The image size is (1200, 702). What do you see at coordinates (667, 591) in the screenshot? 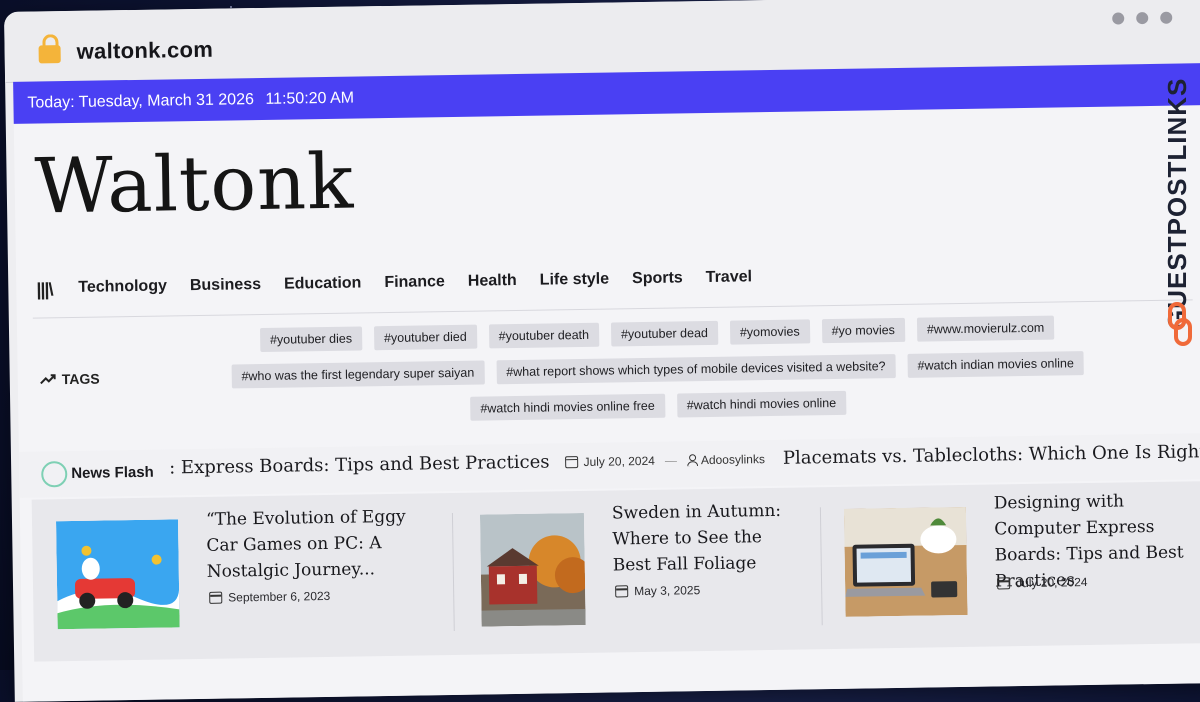
I see `post-date-text: May 3, 2025` at bounding box center [667, 591].